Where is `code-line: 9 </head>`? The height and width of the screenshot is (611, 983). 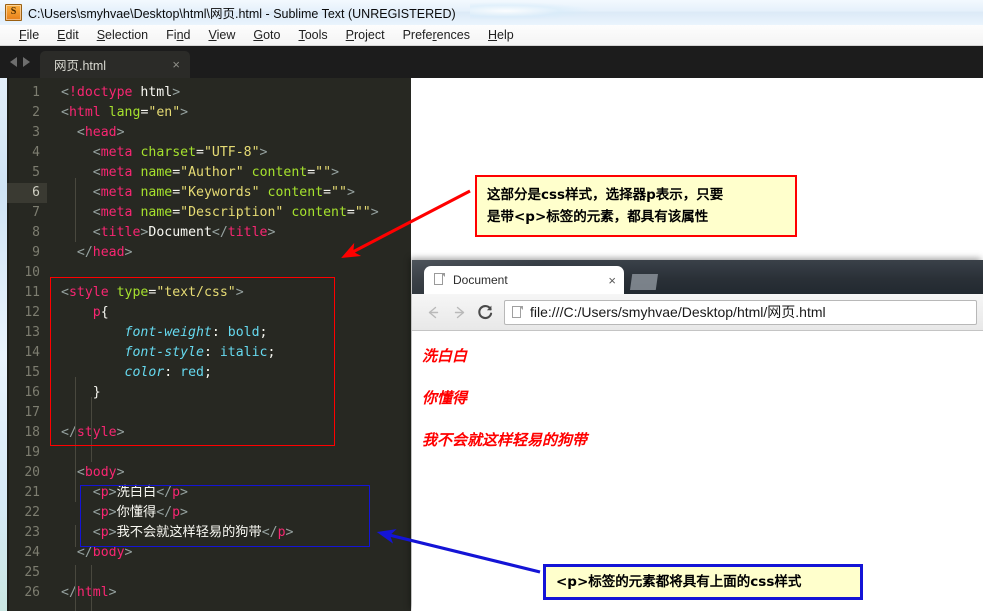 code-line: 9 </head> is located at coordinates (209, 253).